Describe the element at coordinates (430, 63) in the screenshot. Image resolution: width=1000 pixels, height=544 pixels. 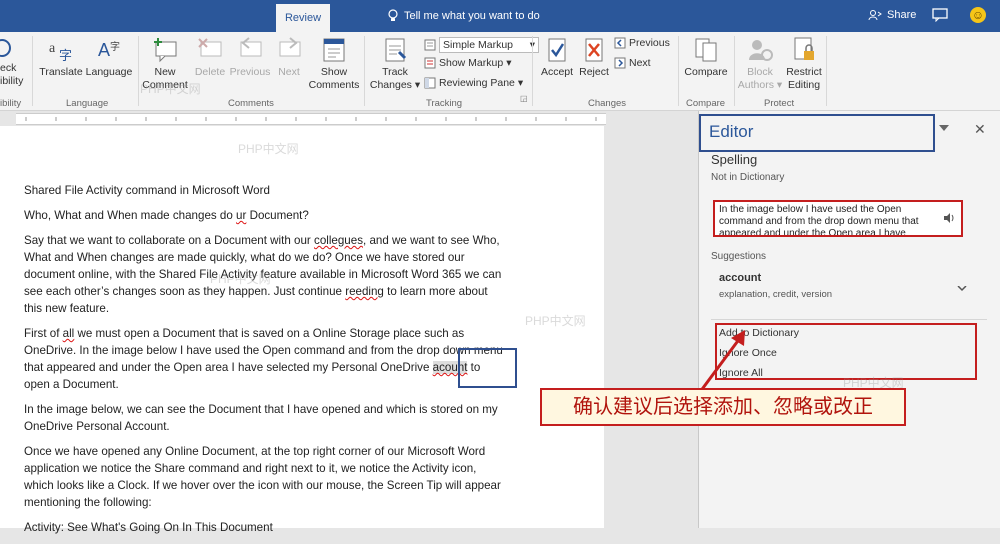
I see `show-markup-icon` at that location.